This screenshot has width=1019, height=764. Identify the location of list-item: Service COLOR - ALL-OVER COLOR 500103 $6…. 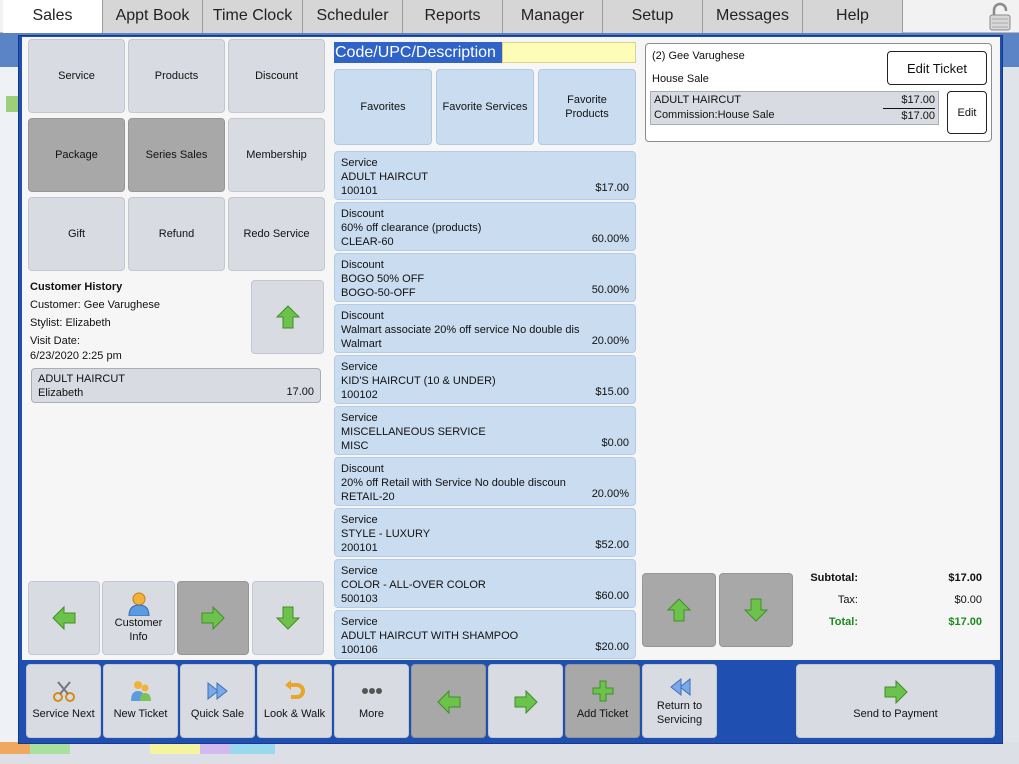
(485, 583).